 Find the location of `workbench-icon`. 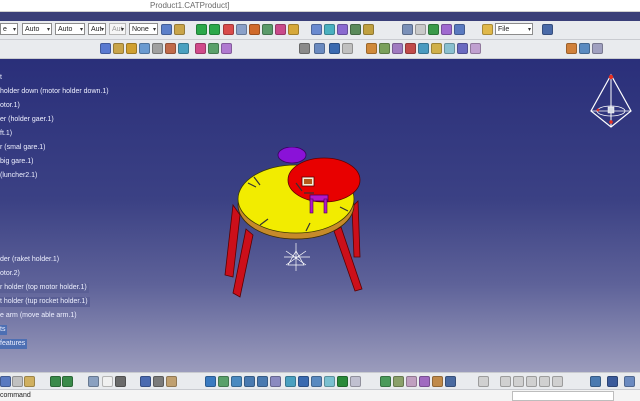

workbench-icon is located at coordinates (547, 29).